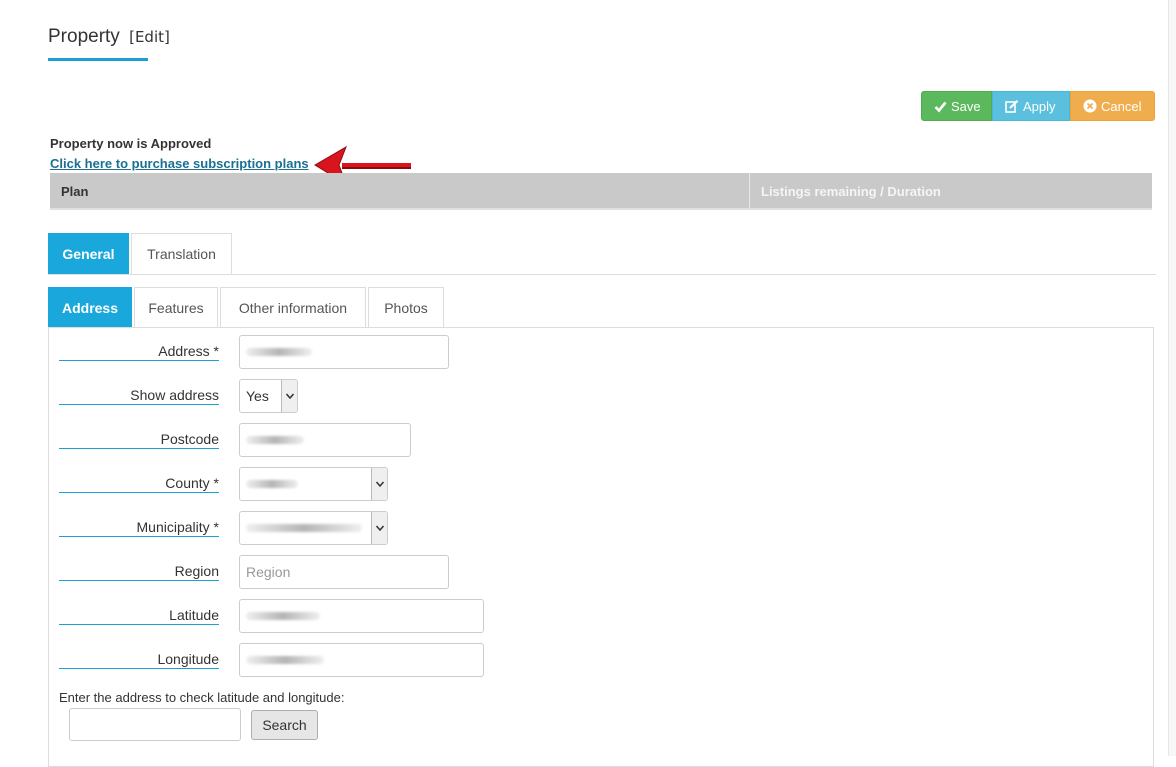  I want to click on plan-table-header: Plan Listings remaining / Duration, so click(601, 191).